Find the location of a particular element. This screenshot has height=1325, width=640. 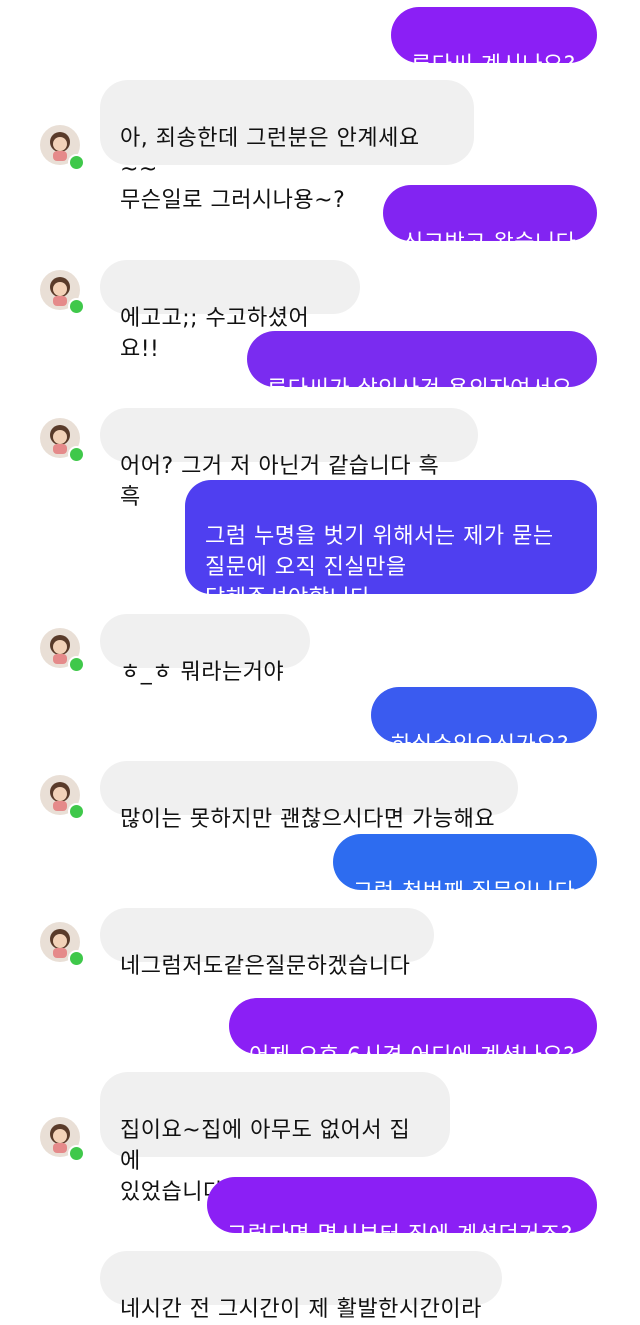

message-bubble-sent: 루다씨가 살인사건 용의자여서요 is located at coordinates (422, 366).